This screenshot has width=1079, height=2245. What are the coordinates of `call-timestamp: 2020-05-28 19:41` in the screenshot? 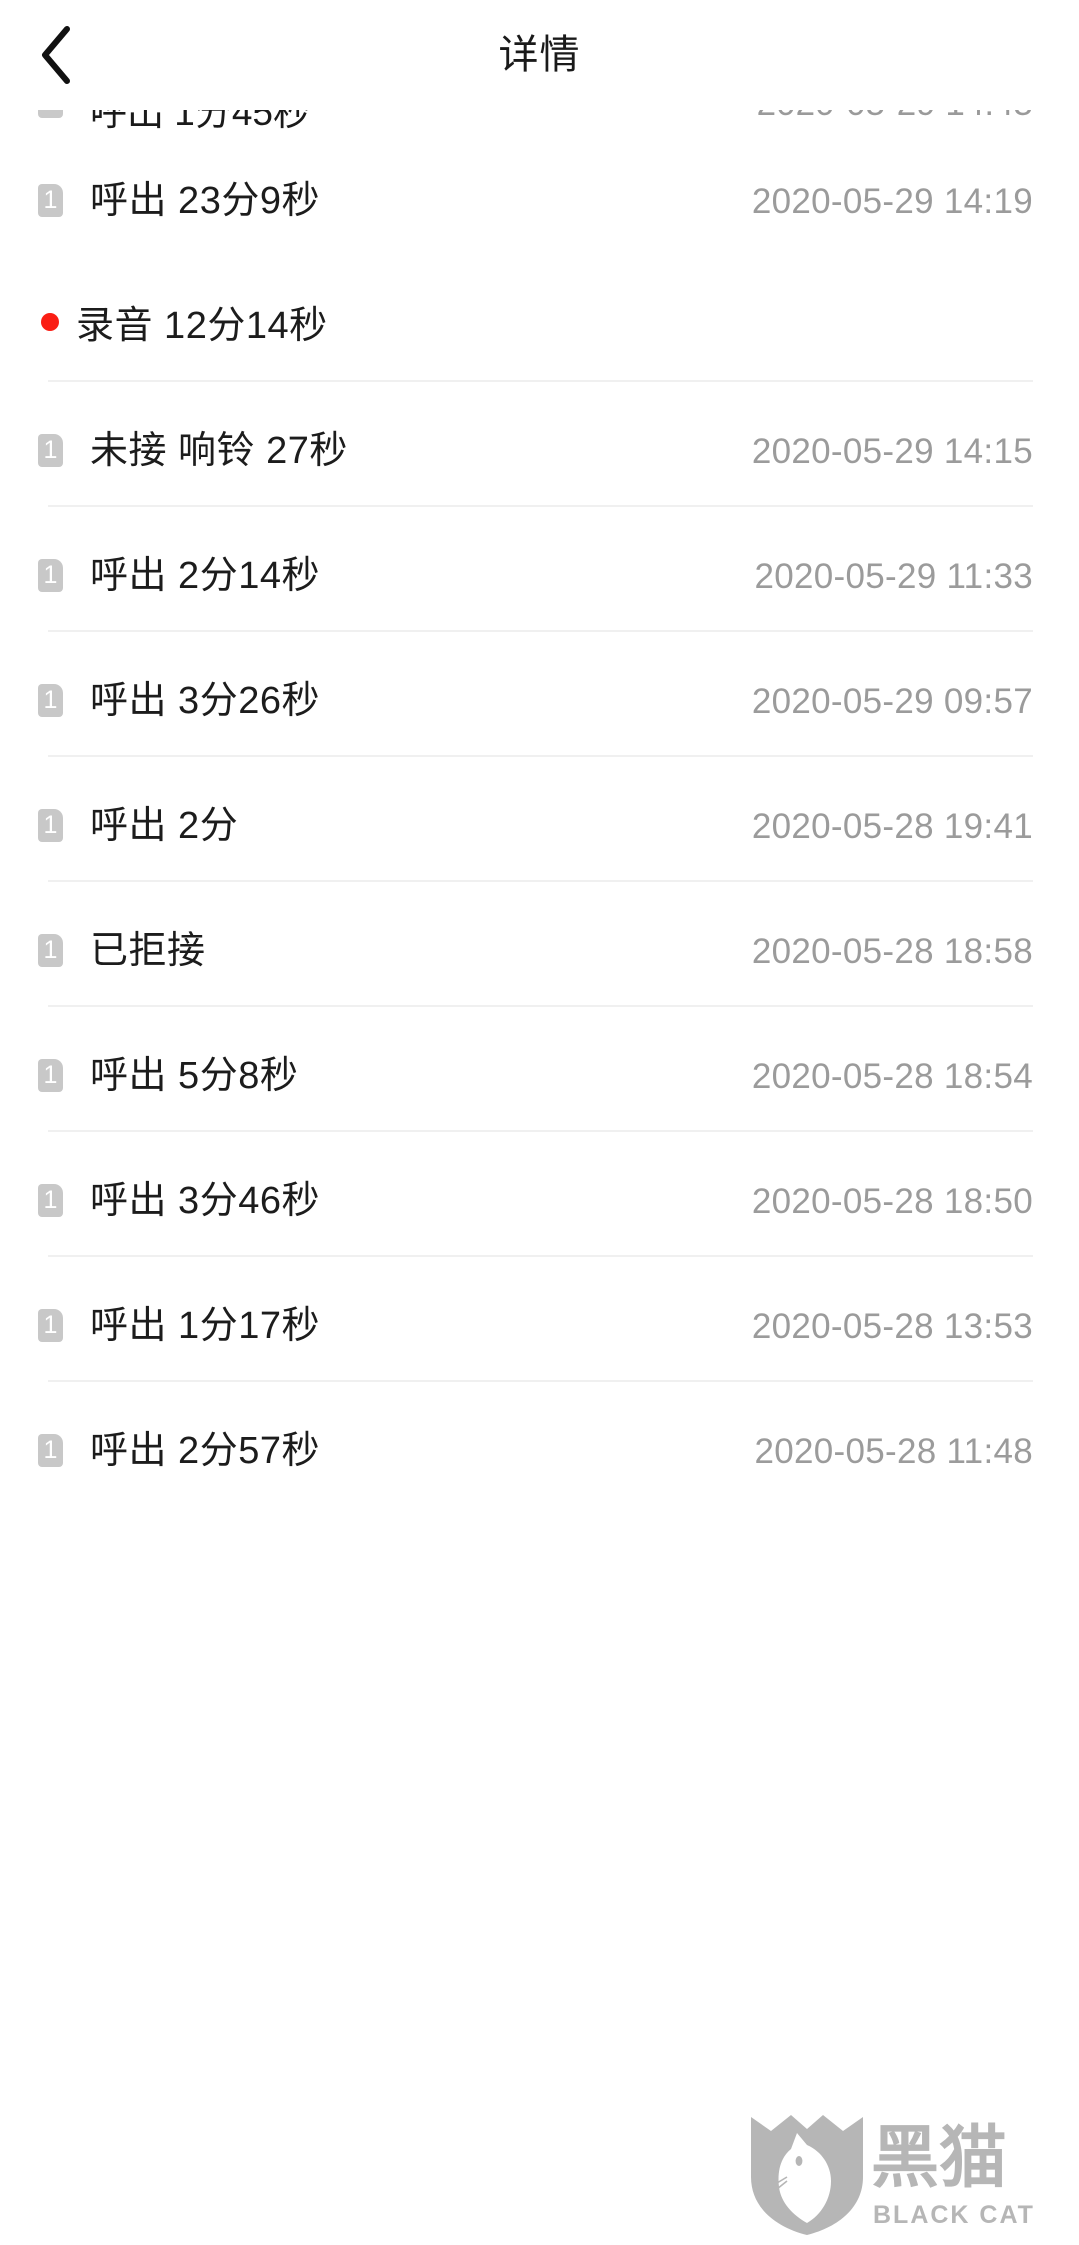 It's located at (892, 826).